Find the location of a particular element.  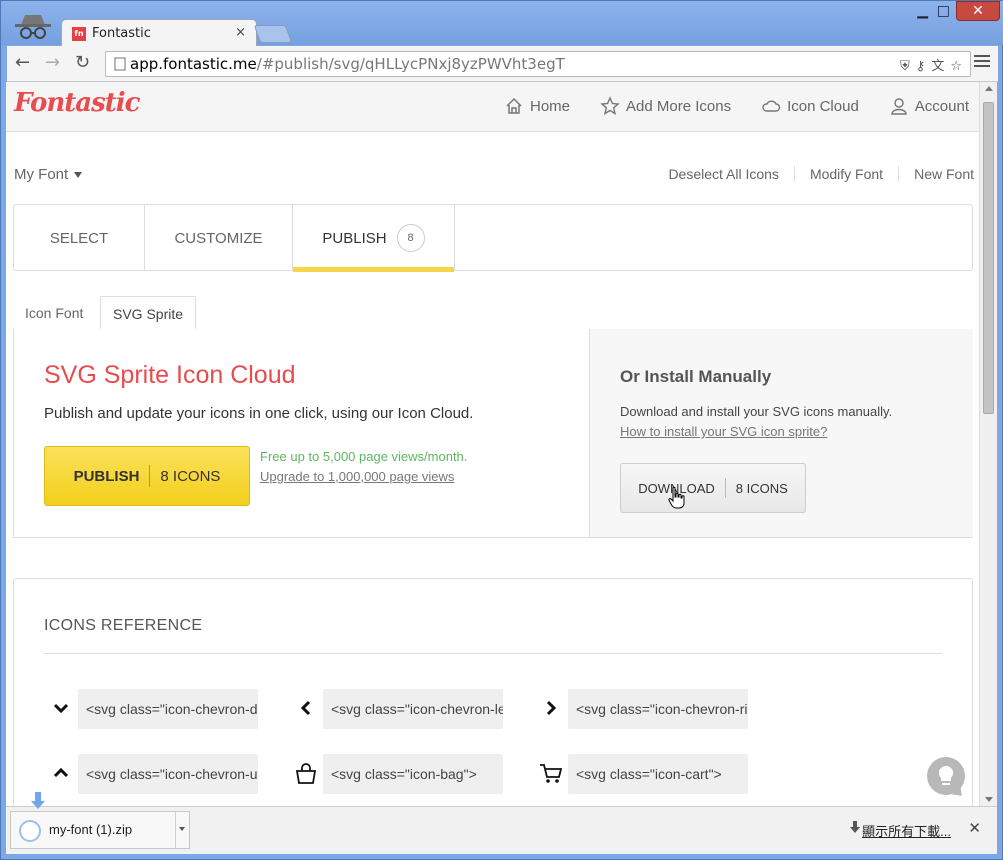

help-lightbulb-icon is located at coordinates (946, 776).